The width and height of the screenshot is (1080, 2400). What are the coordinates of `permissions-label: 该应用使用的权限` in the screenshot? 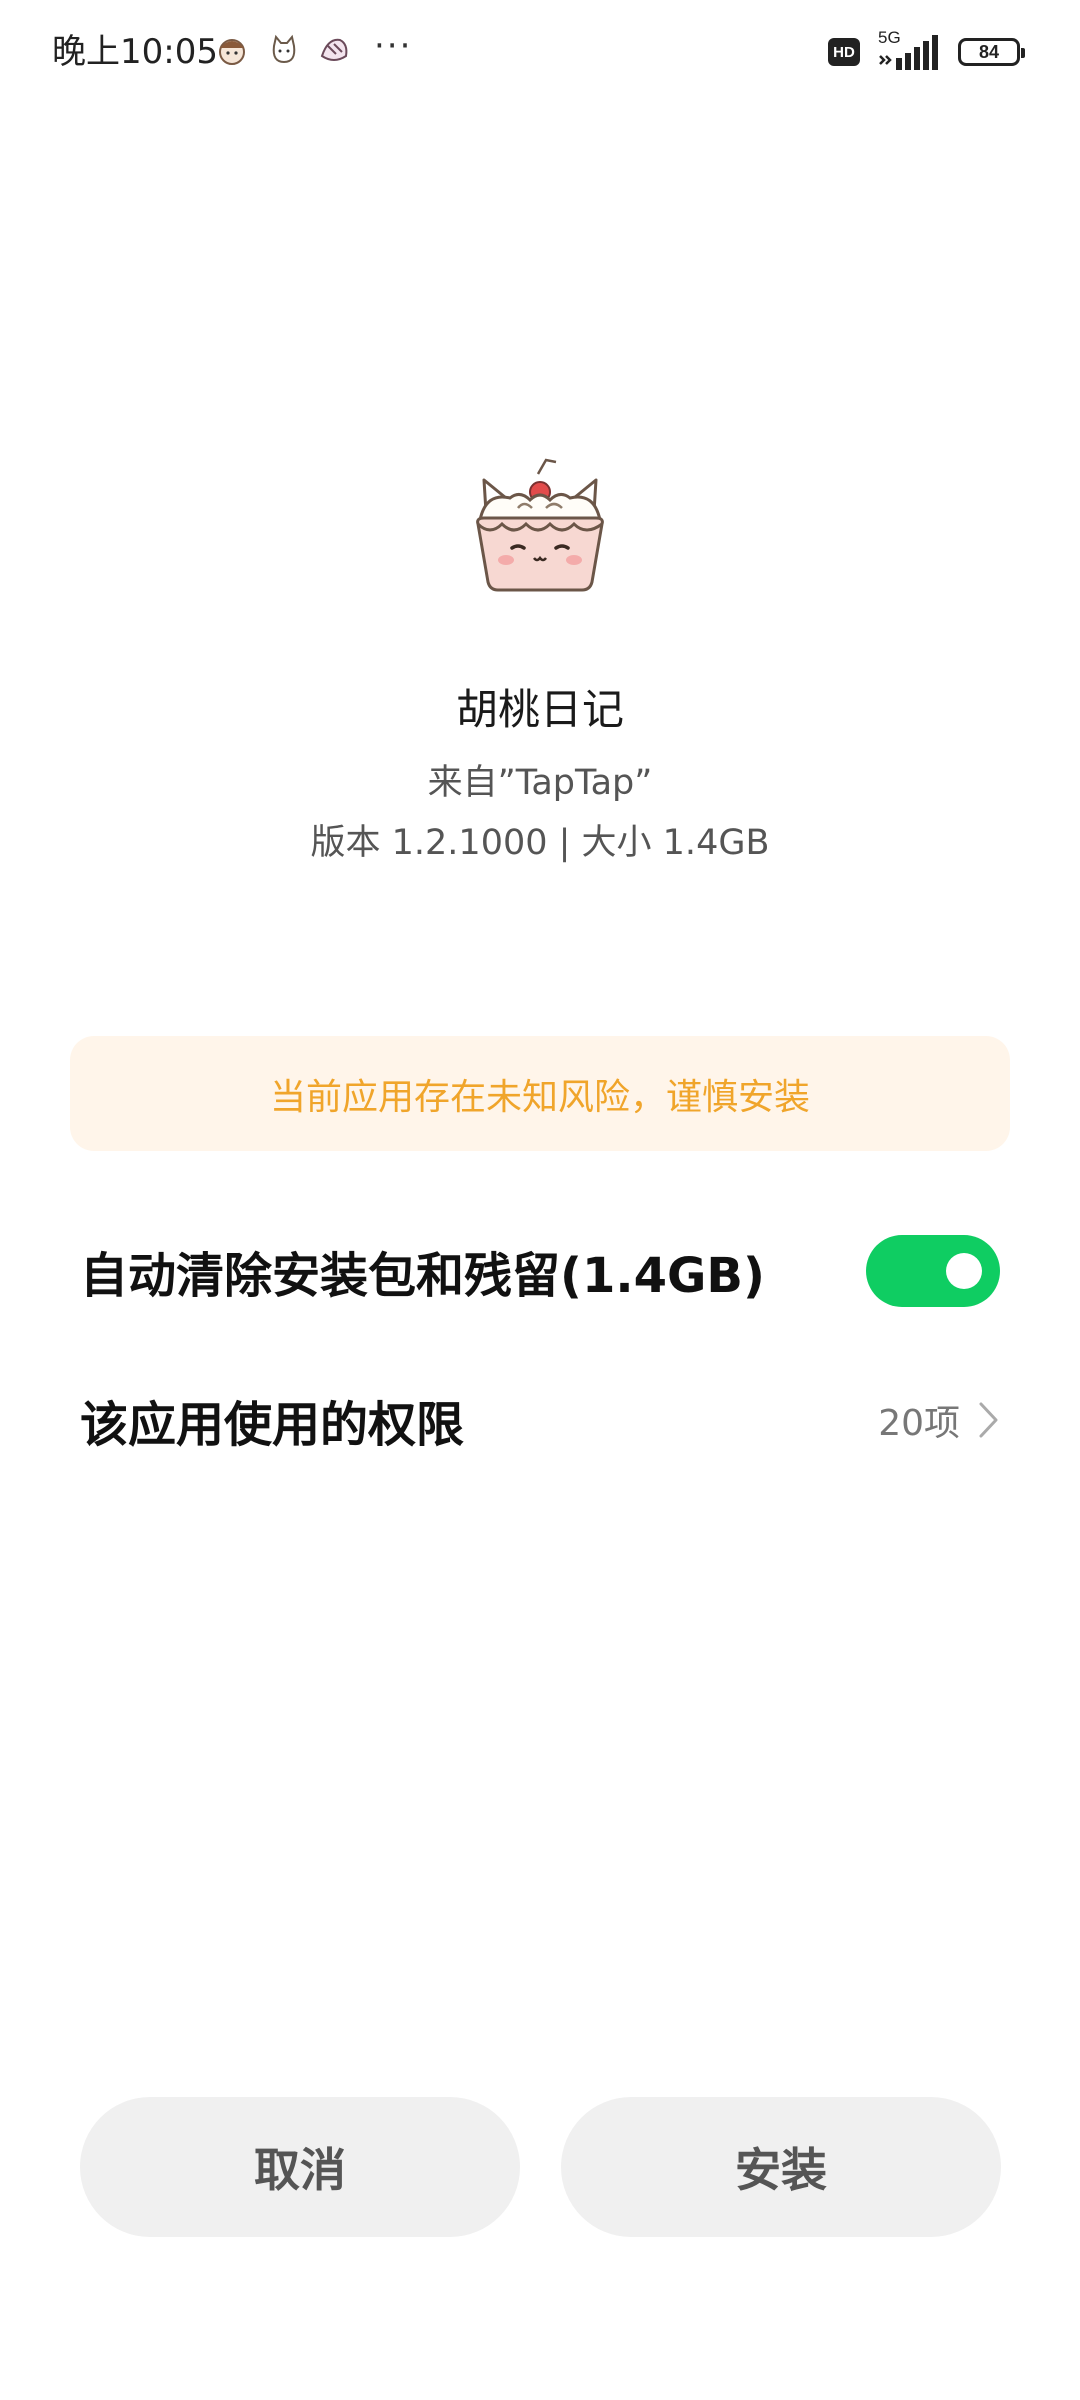 It's located at (272, 1425).